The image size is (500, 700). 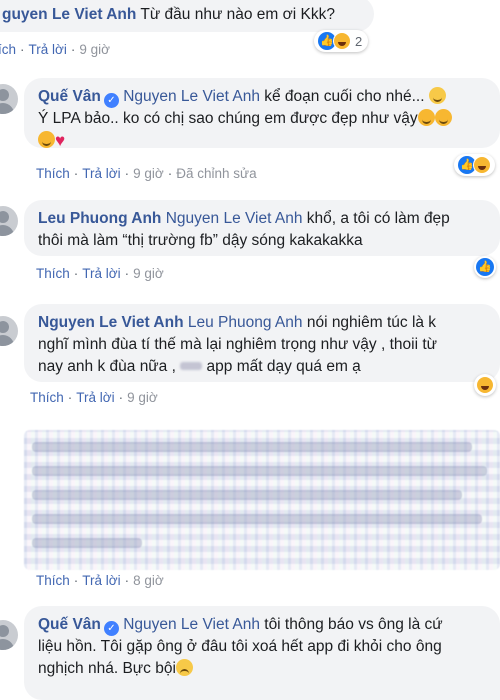 What do you see at coordinates (191, 366) in the screenshot?
I see `censored-word` at bounding box center [191, 366].